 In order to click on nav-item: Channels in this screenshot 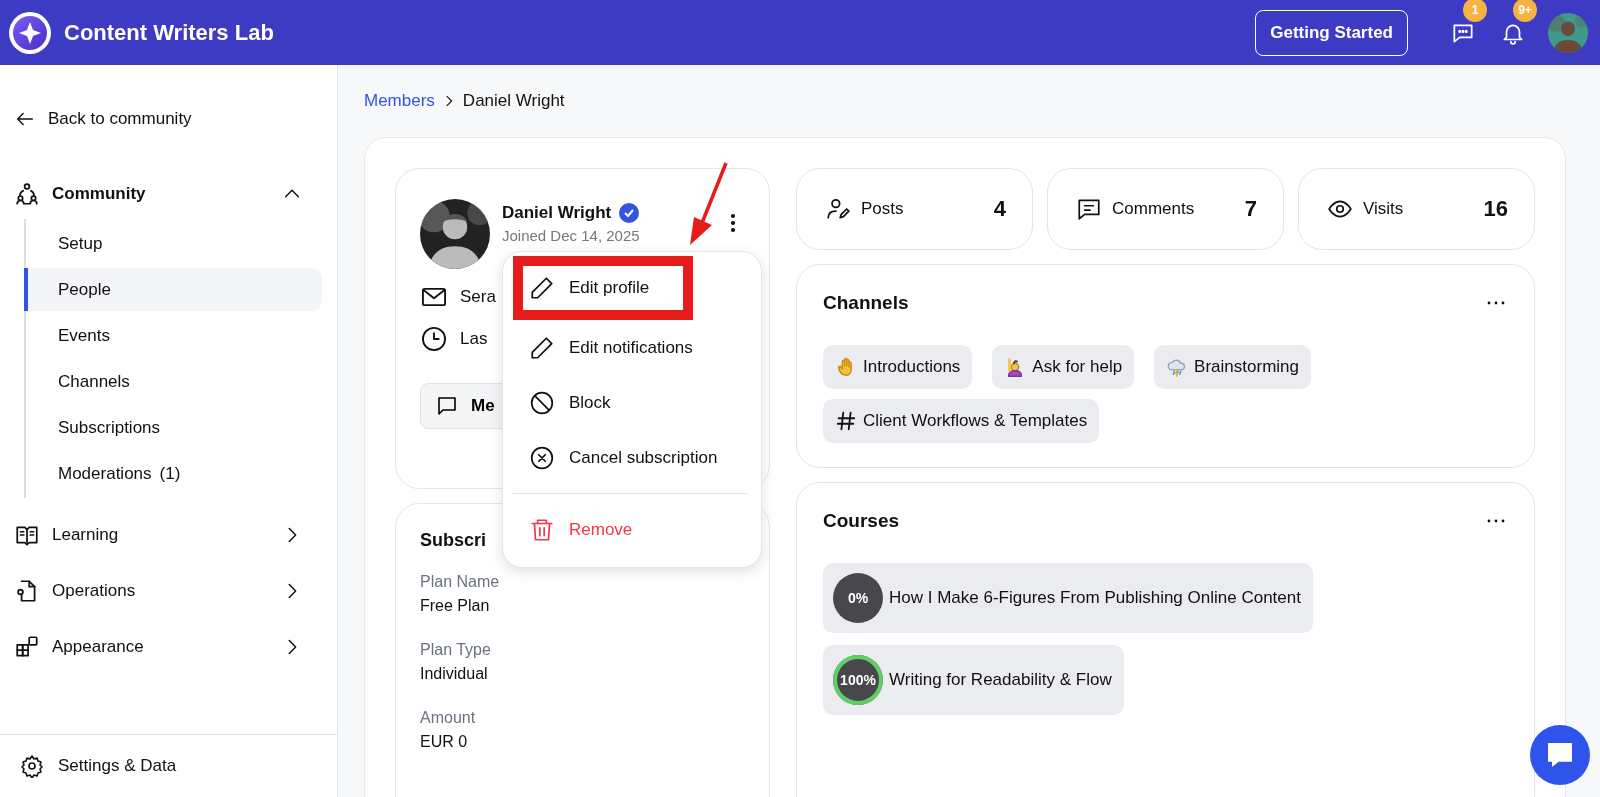, I will do `click(173, 381)`.